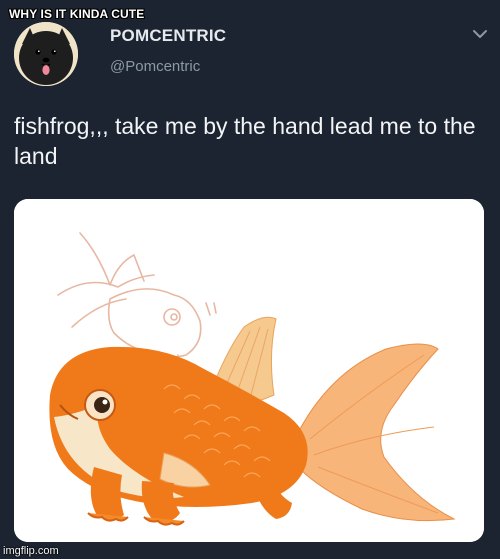 The height and width of the screenshot is (559, 500). What do you see at coordinates (31, 551) in the screenshot?
I see `imgflip-watermark: imgflip.com` at bounding box center [31, 551].